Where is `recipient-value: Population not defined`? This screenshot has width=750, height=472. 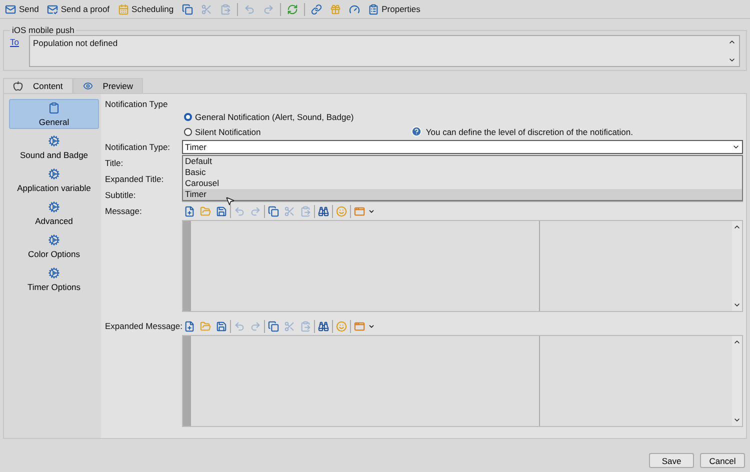
recipient-value: Population not defined is located at coordinates (75, 44).